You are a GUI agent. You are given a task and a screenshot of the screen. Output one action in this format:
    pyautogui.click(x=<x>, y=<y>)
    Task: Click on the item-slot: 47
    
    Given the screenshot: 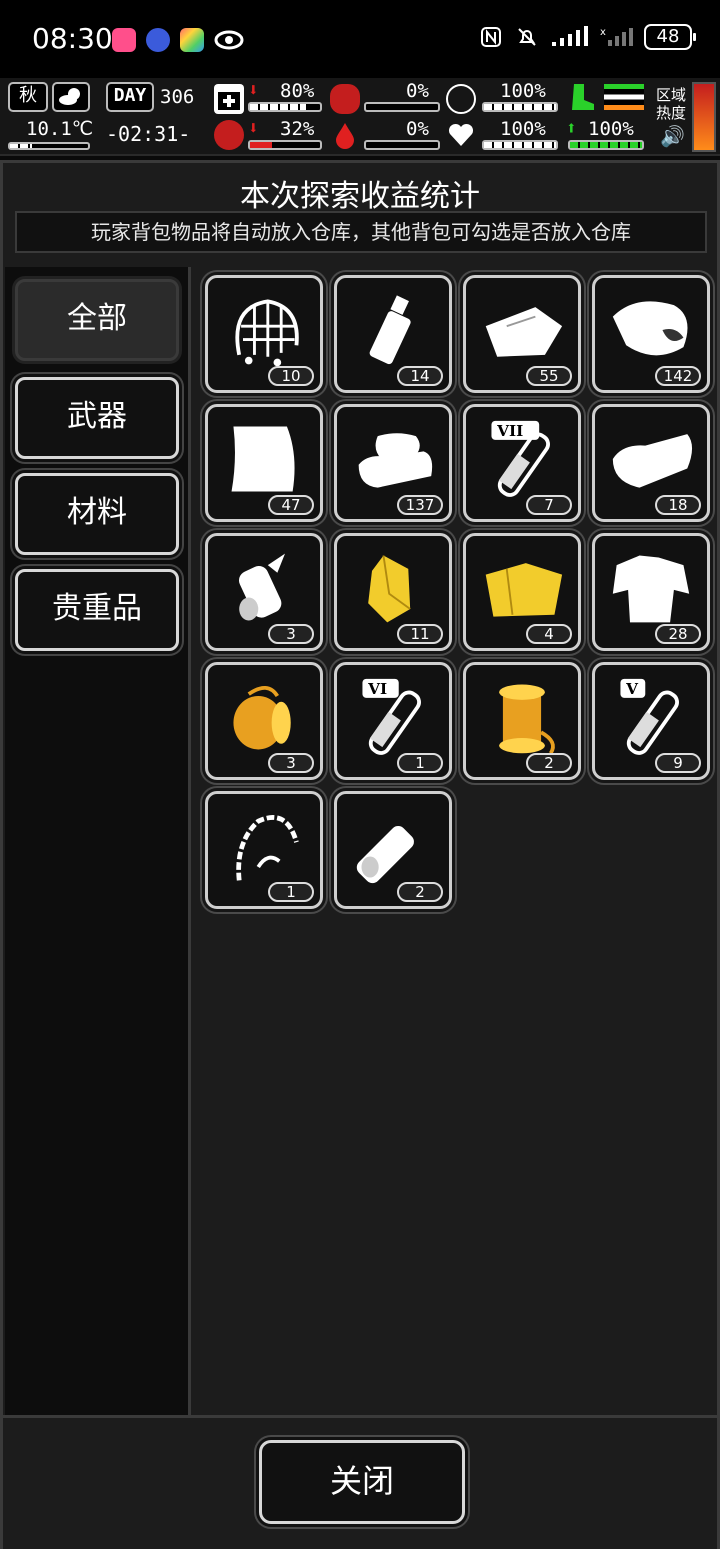 What is the action you would take?
    pyautogui.click(x=264, y=463)
    